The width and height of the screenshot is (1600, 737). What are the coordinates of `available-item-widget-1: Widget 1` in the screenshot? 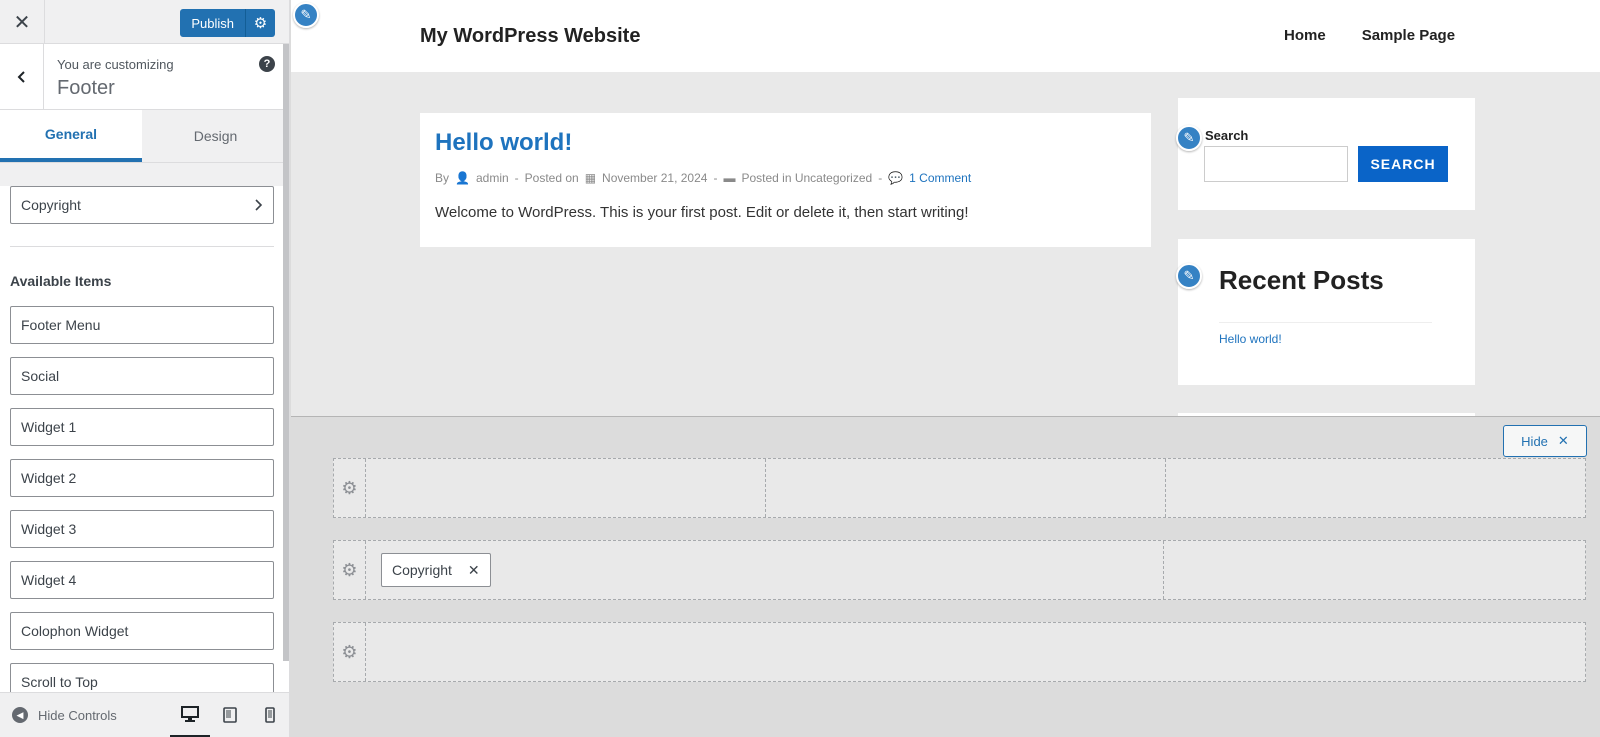 It's located at (142, 427).